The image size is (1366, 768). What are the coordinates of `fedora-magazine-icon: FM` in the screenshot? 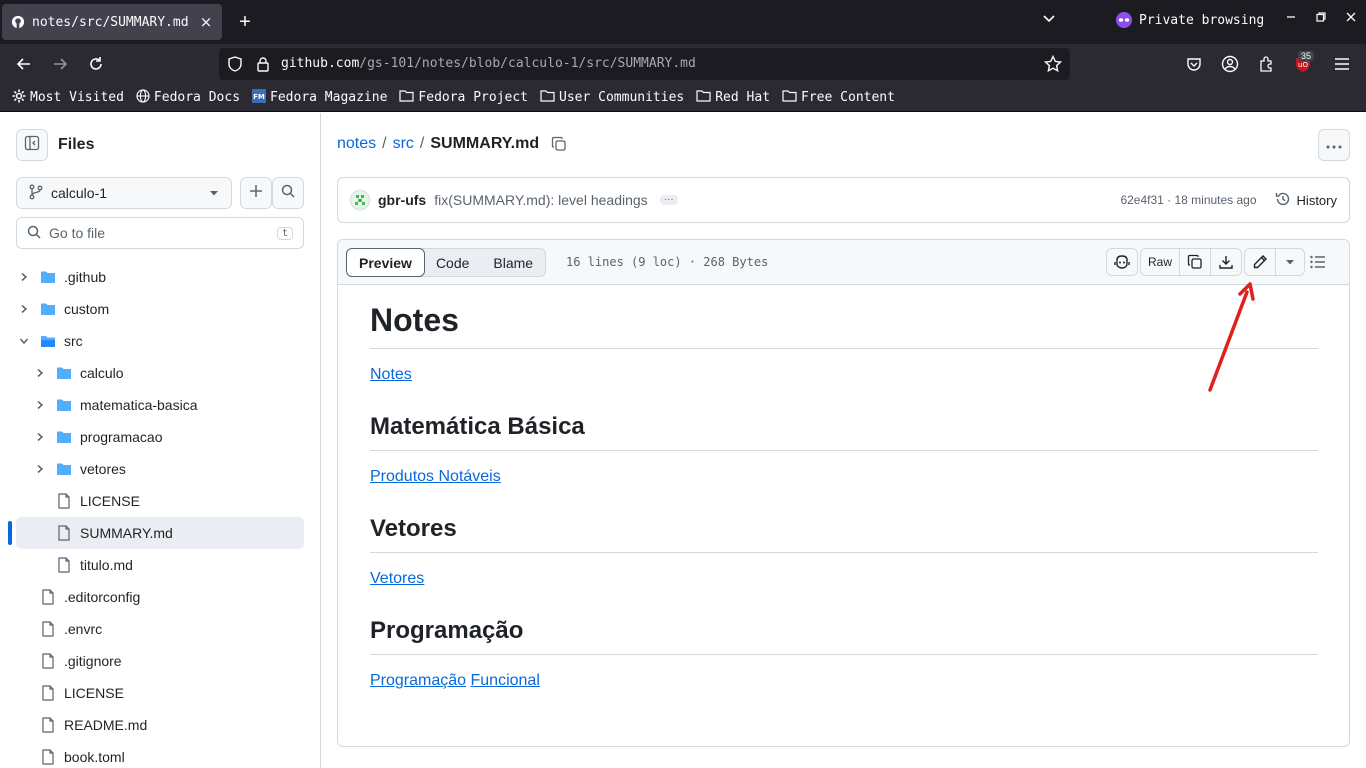 It's located at (259, 97).